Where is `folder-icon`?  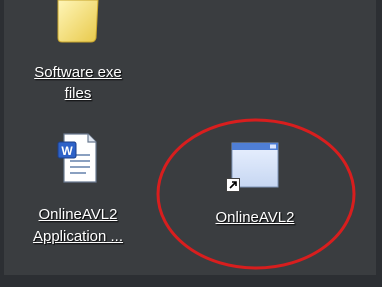 folder-icon is located at coordinates (78, 21).